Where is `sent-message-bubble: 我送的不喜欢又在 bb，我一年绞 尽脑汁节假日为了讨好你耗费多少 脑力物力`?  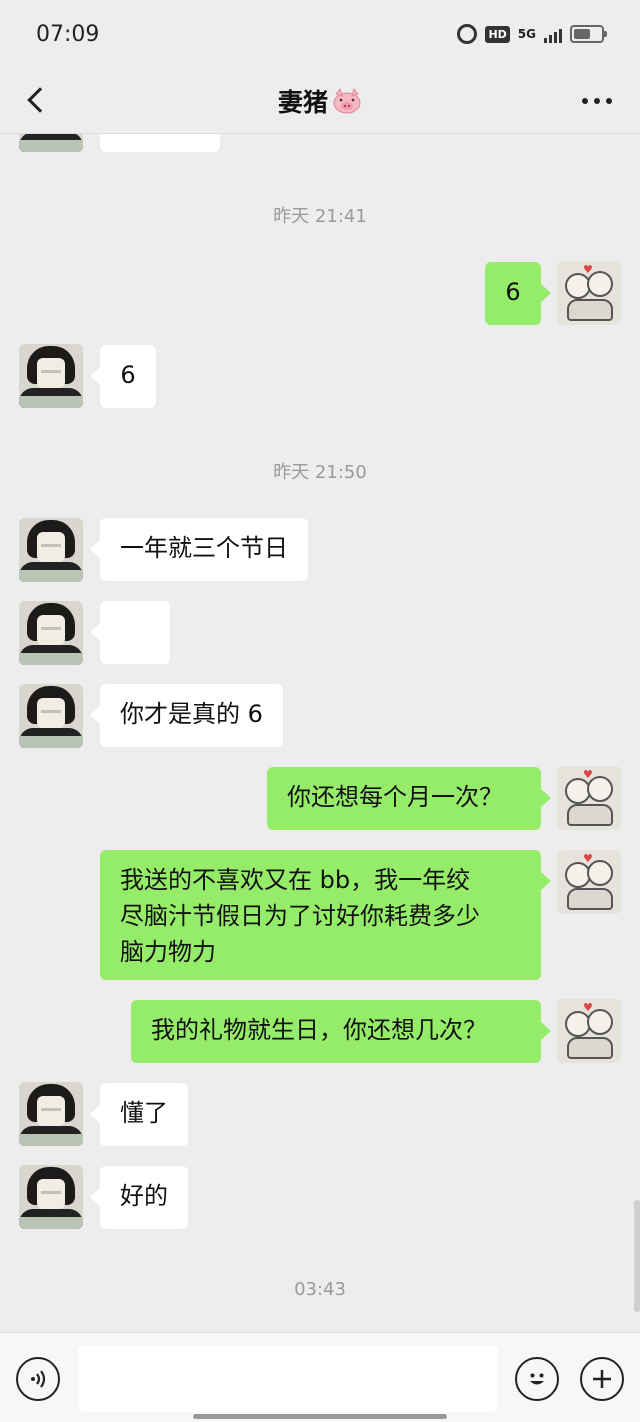
sent-message-bubble: 我送的不喜欢又在 bb，我一年绞 尽脑汁节假日为了讨好你耗费多少 脑力物力 is located at coordinates (325, 915).